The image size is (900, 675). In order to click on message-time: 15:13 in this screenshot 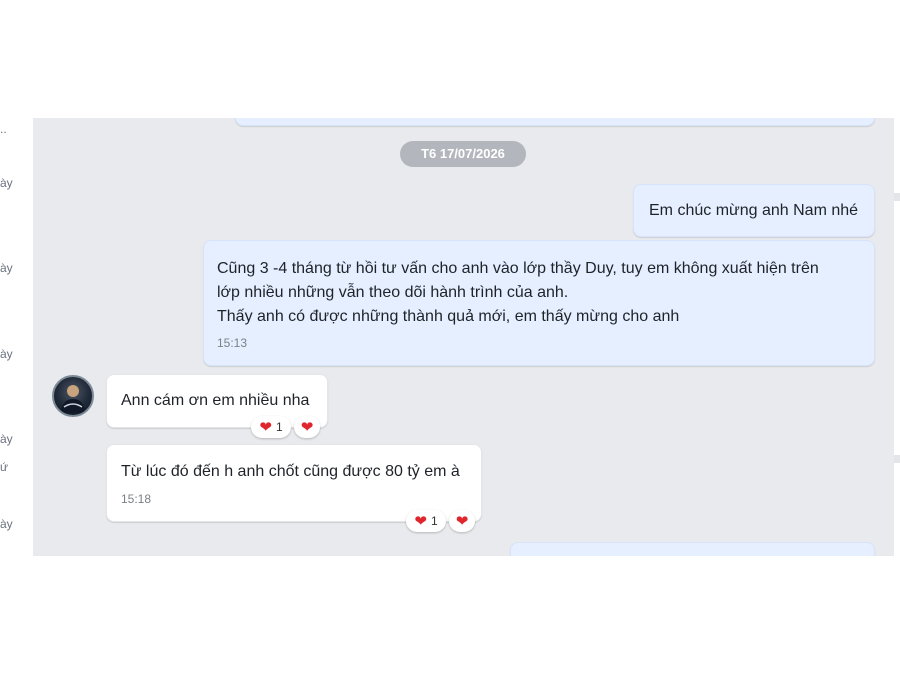, I will do `click(232, 343)`.